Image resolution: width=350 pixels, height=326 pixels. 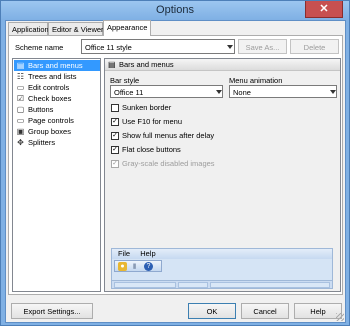 I want to click on category-item-edit-controls: ▭ Edit controls, so click(x=57, y=87).